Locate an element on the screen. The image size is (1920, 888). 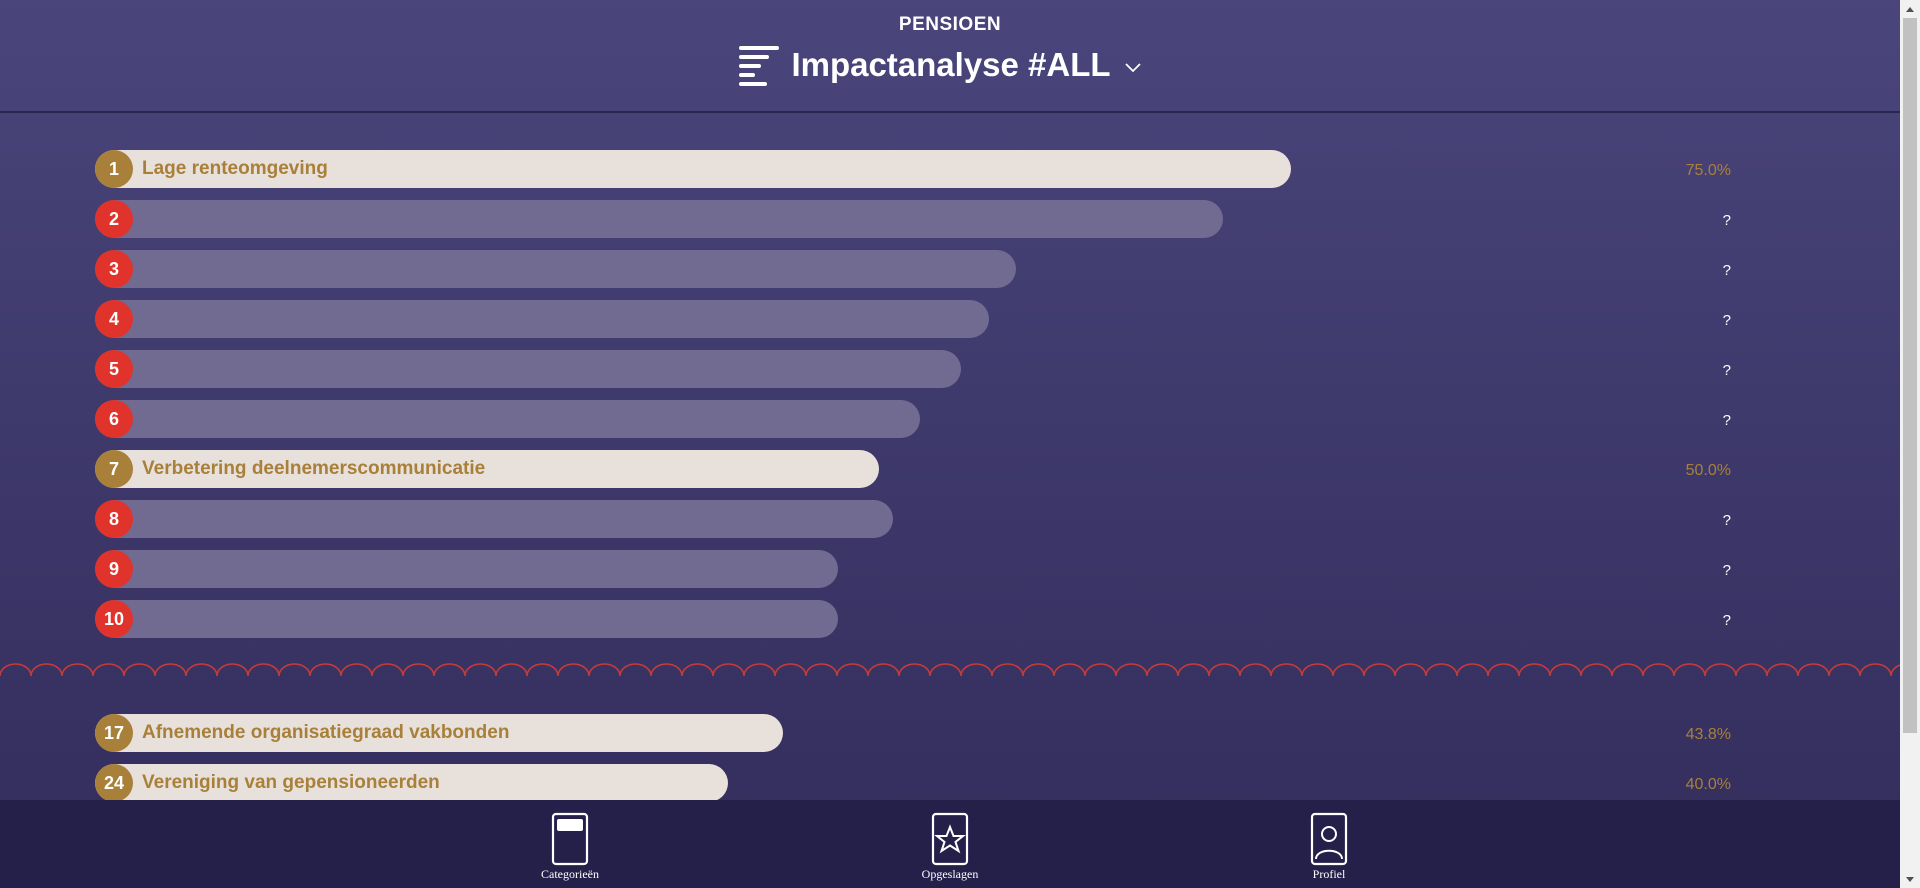
rank-badge: 9 is located at coordinates (114, 569).